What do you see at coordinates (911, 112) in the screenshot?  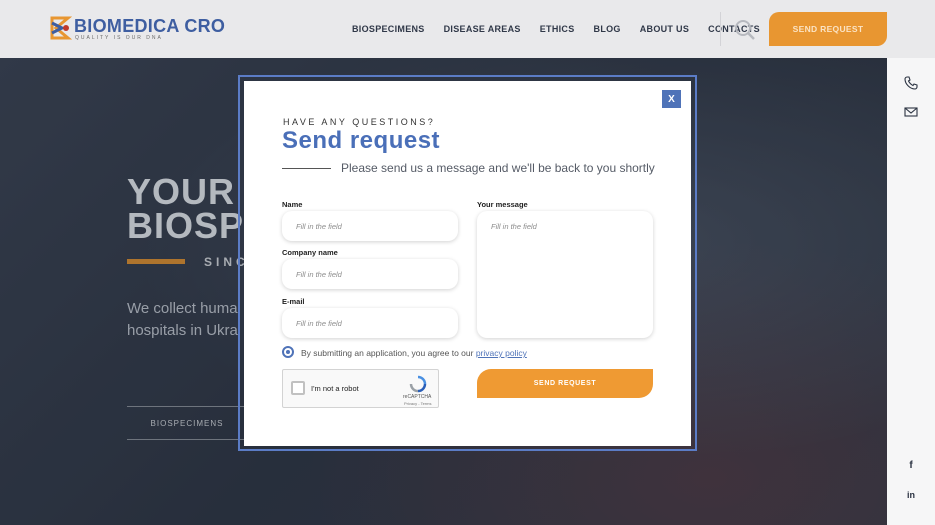 I see `mail-icon` at bounding box center [911, 112].